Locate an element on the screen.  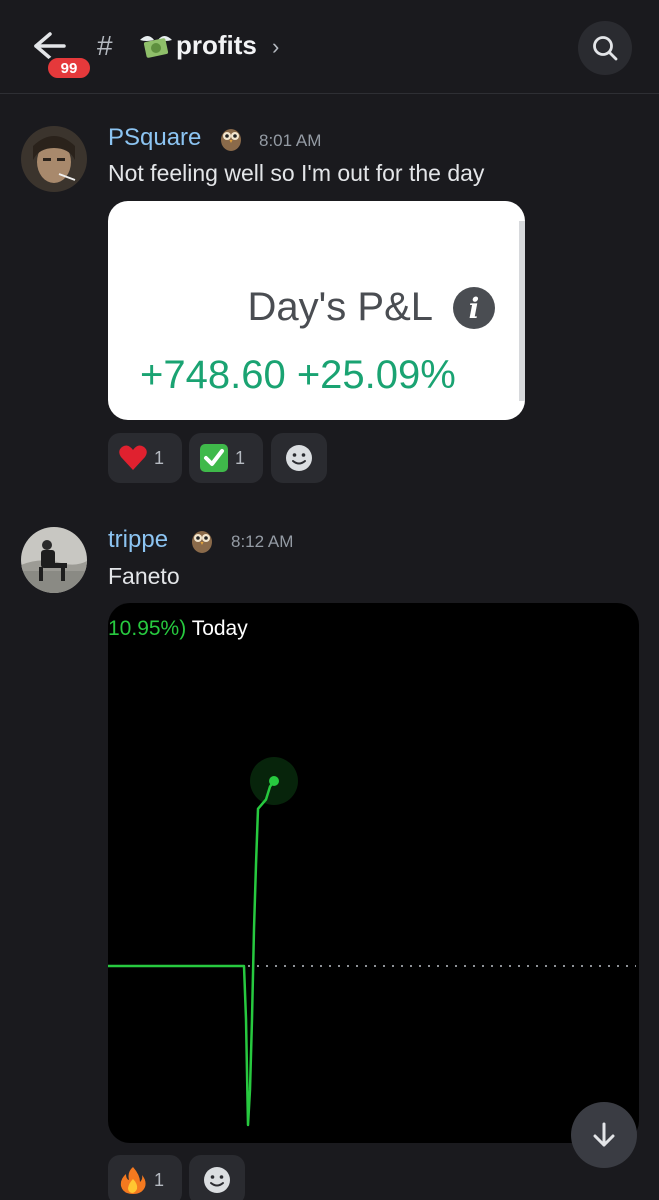
image-attachment: Day's P&L i +748.60 +25.09% is located at coordinates (316, 310).